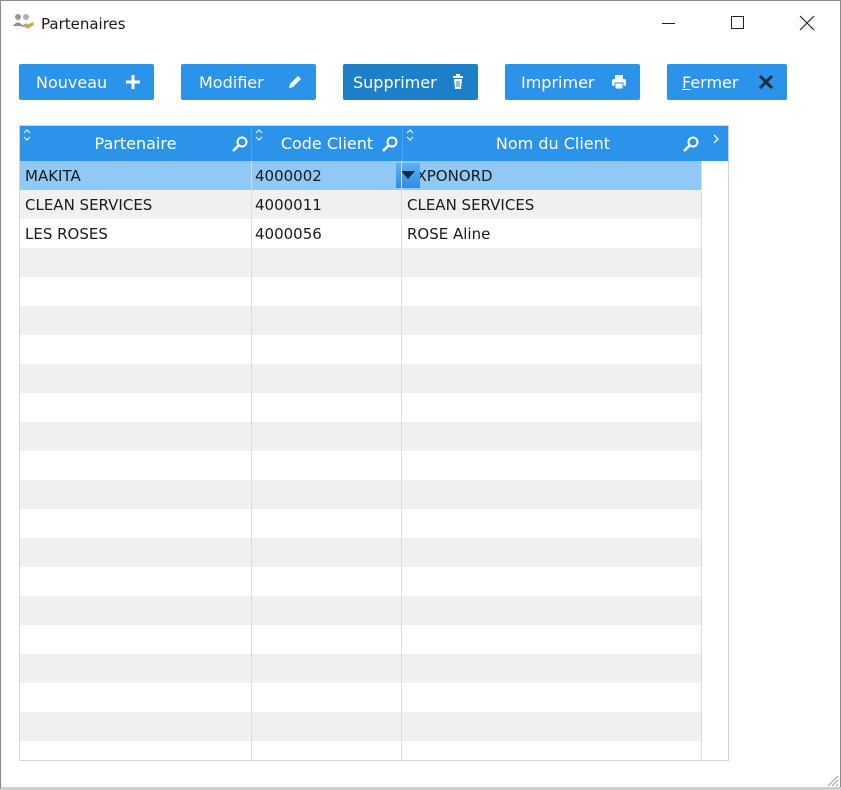 Image resolution: width=841 pixels, height=790 pixels. Describe the element at coordinates (716, 139) in the screenshot. I see `chevron-right-icon` at that location.